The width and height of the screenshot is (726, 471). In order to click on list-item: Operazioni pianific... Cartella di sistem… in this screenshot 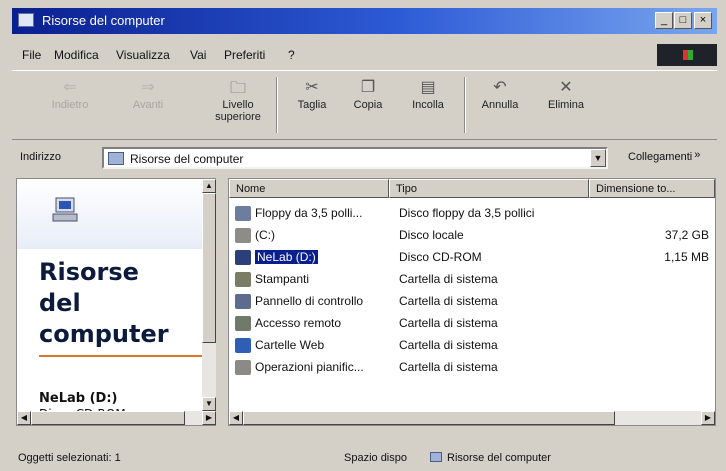, I will do `click(472, 368)`.